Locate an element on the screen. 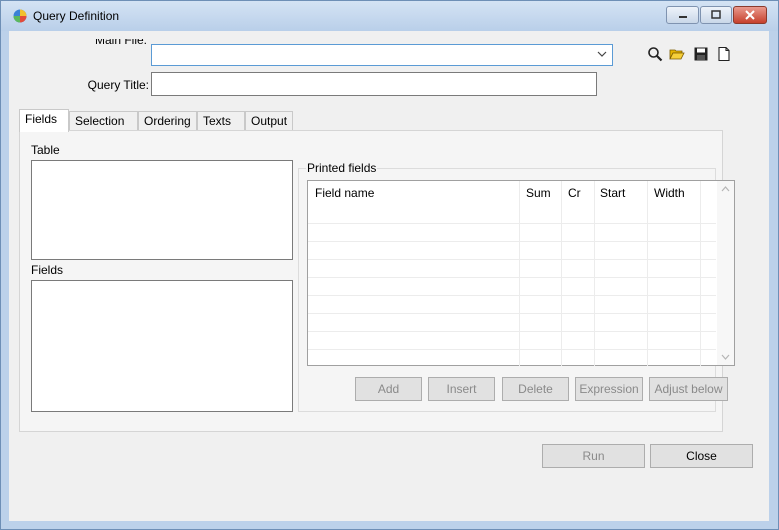 This screenshot has width=779, height=530. fields-listbox is located at coordinates (162, 346).